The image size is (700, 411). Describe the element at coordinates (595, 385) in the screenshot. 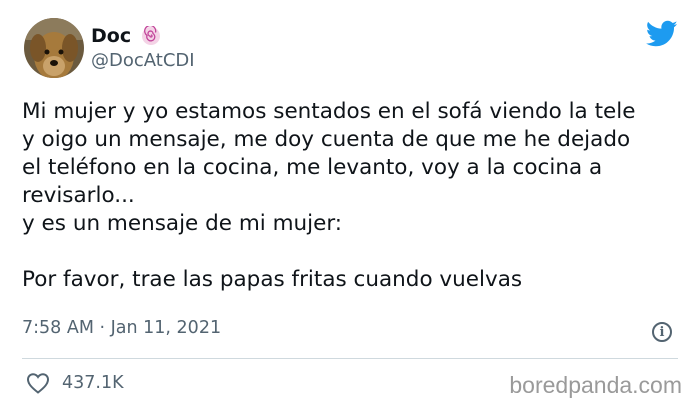

I see `watermark: boredpanda.com` at that location.